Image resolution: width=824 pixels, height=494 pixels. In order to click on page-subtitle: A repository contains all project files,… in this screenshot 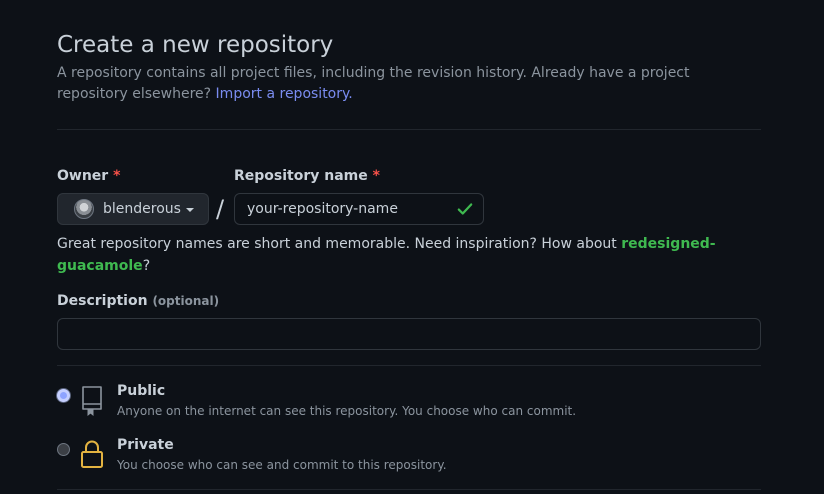, I will do `click(397, 84)`.